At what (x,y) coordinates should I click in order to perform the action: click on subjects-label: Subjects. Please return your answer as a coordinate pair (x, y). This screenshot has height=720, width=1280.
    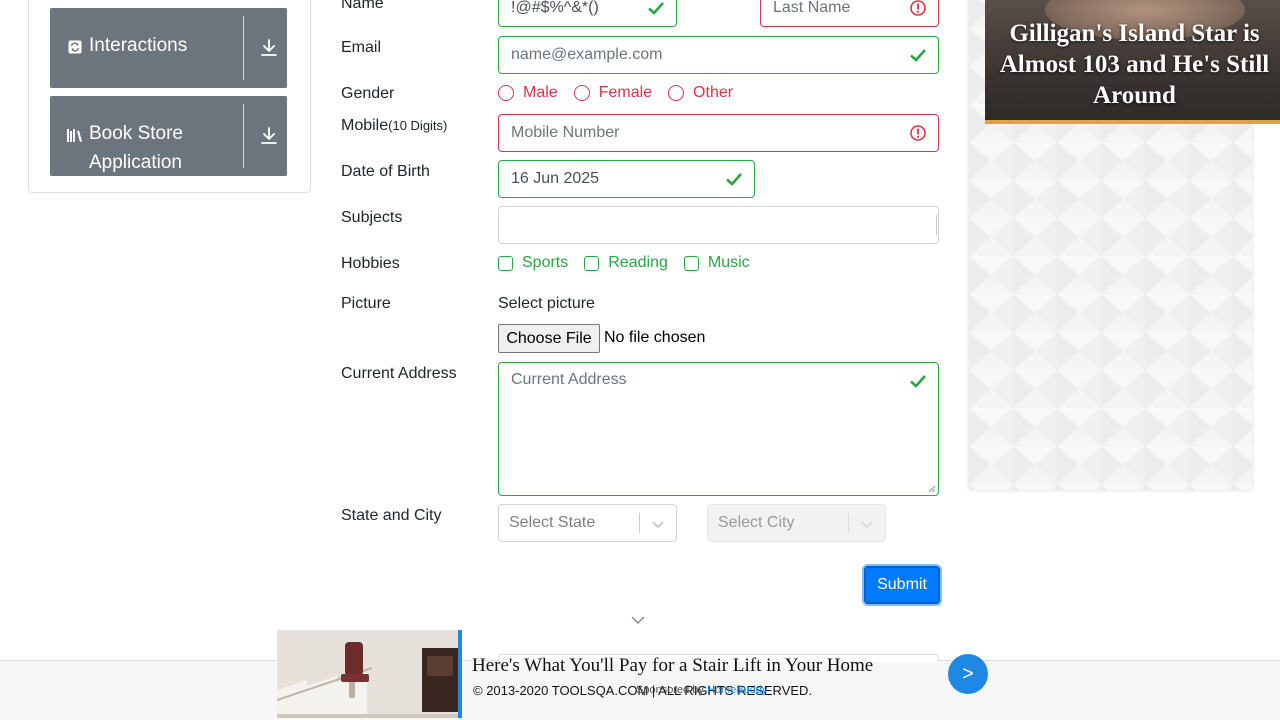
    Looking at the image, I should click on (372, 217).